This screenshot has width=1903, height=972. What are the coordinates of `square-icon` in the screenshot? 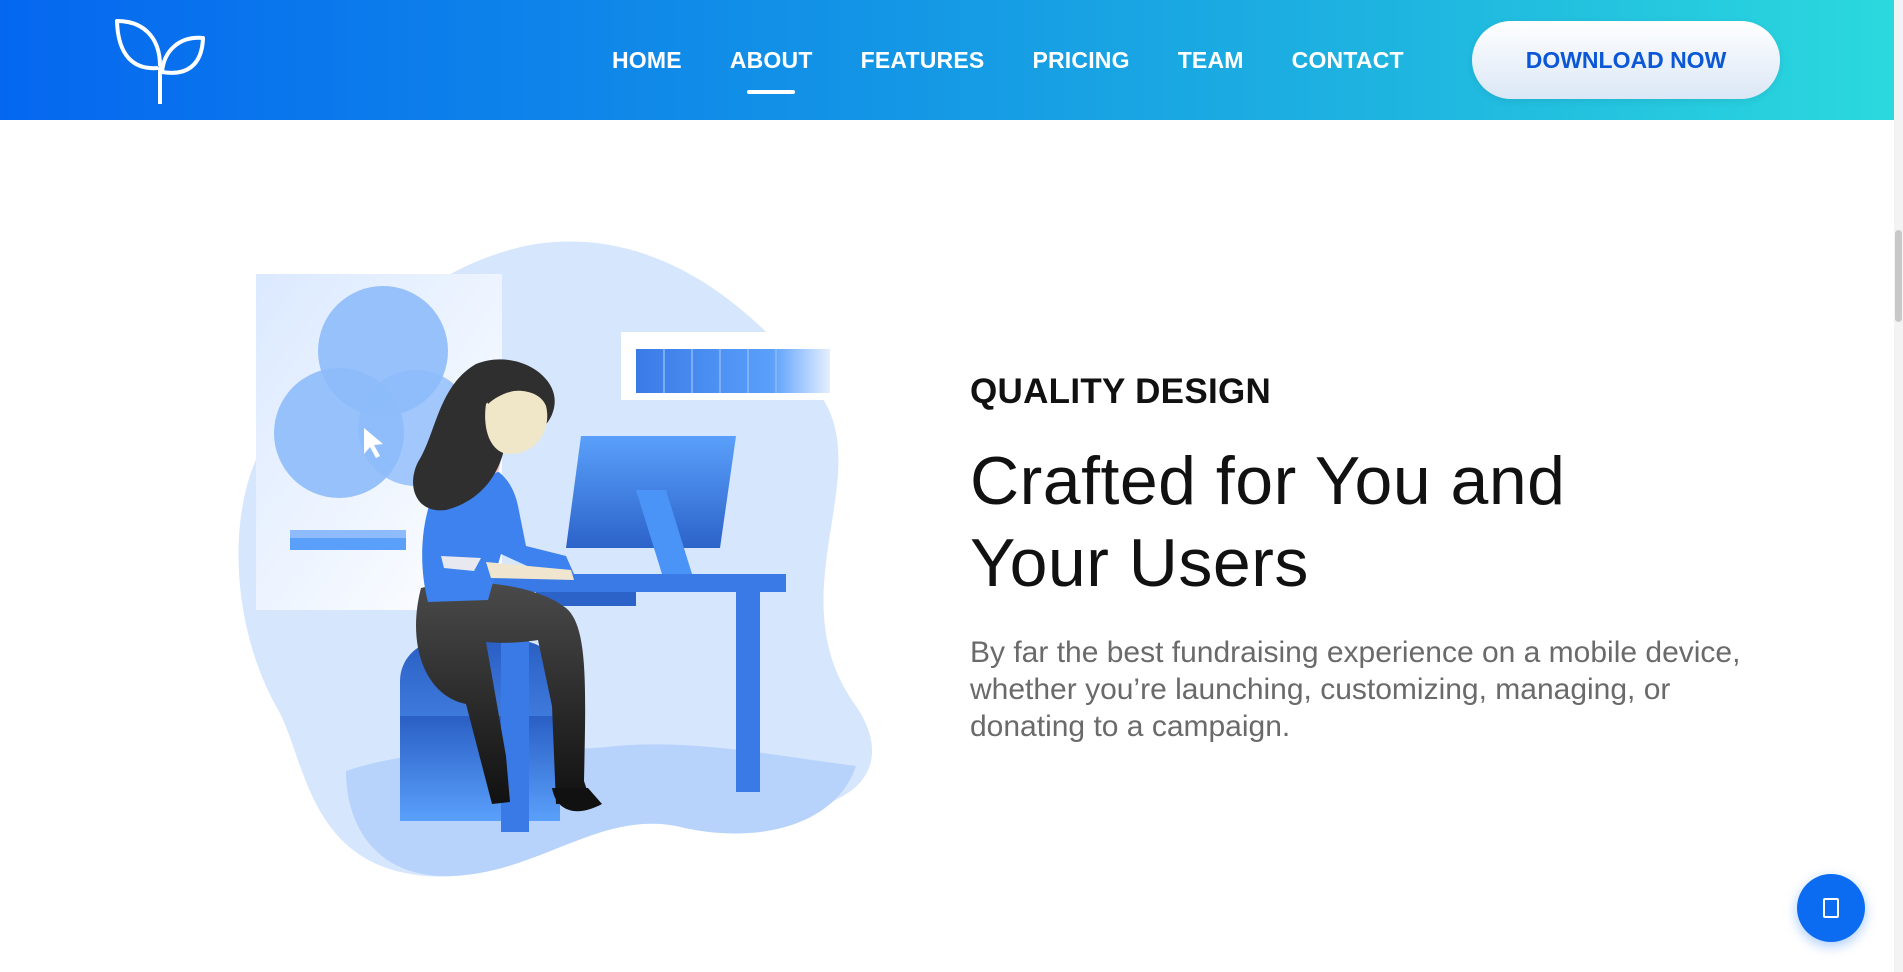 It's located at (1831, 908).